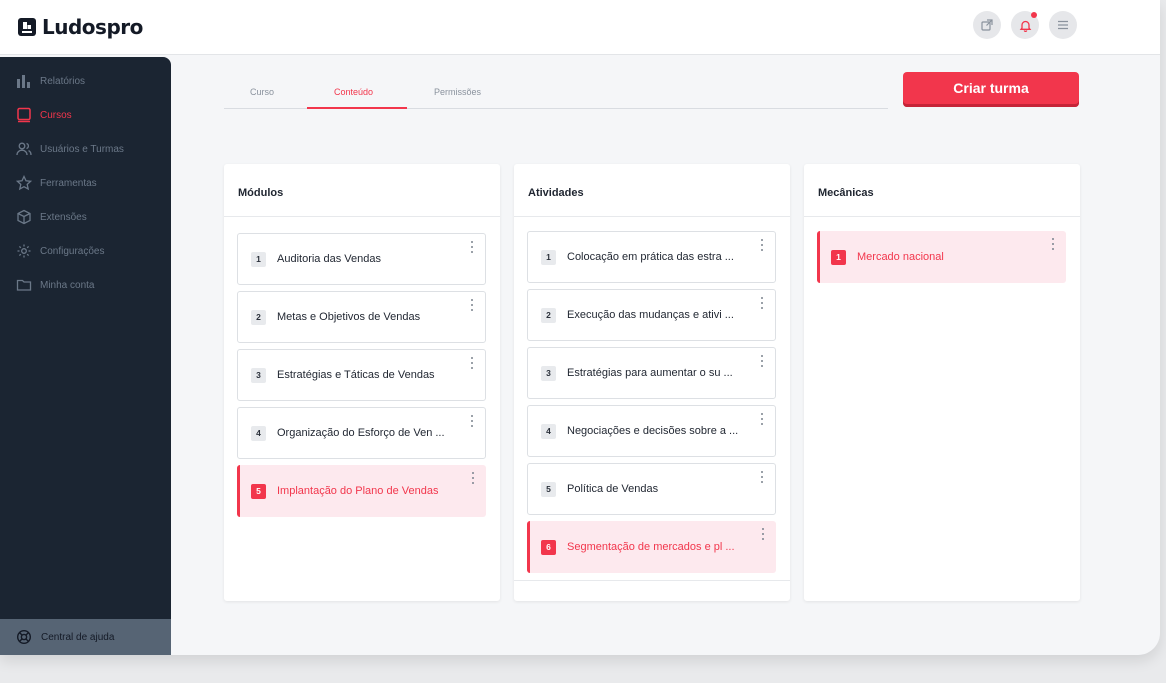  I want to click on external-link-button, so click(987, 25).